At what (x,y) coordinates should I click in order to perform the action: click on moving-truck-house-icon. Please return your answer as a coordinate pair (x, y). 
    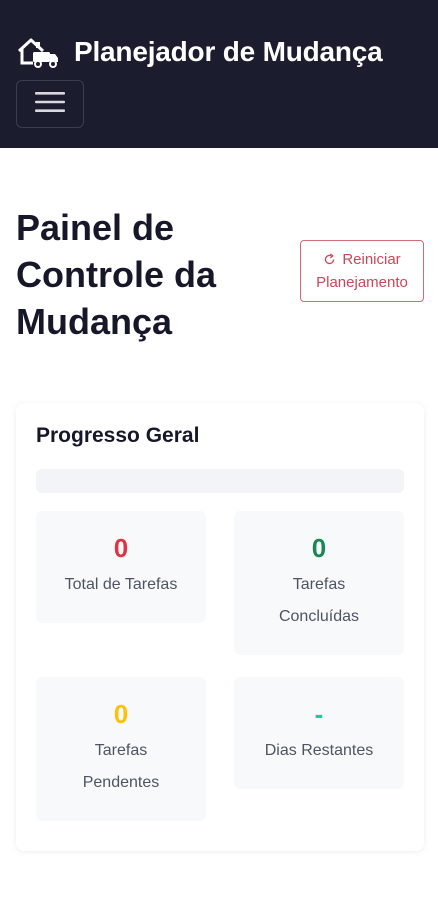
    Looking at the image, I should click on (38, 52).